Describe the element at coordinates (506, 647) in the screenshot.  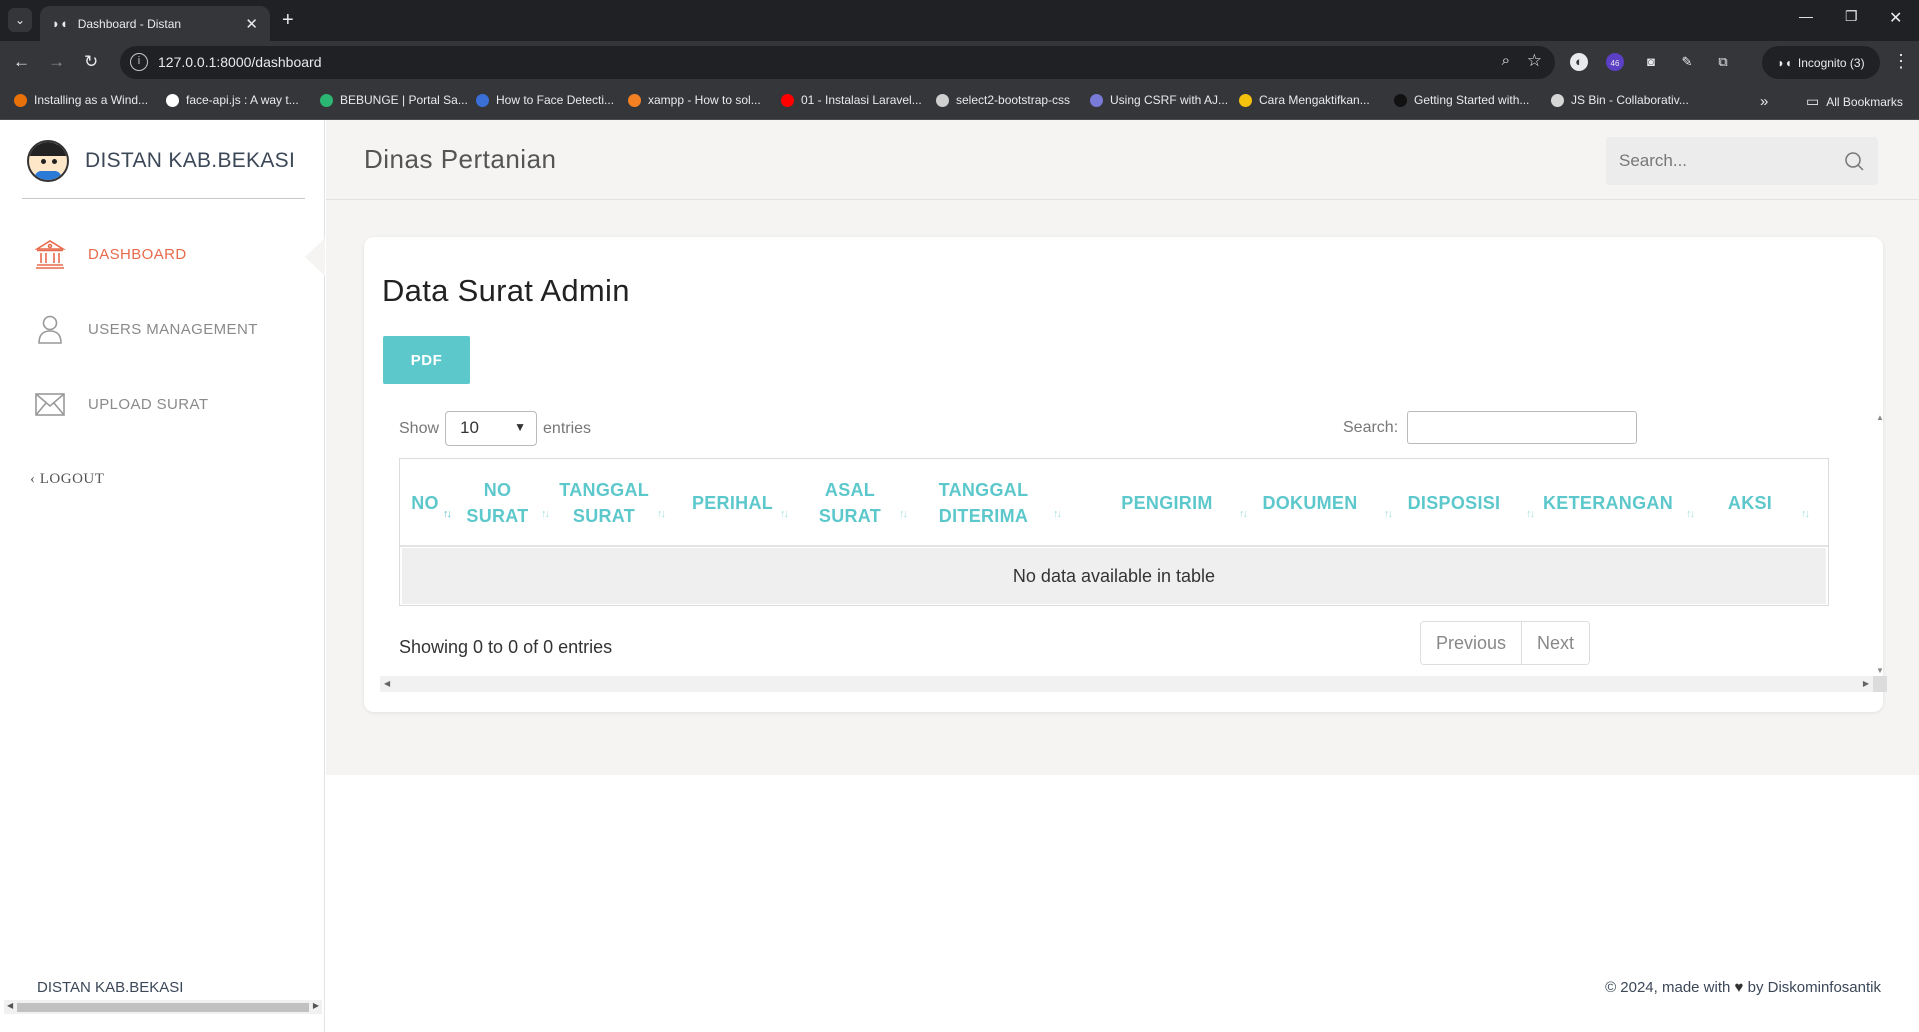
I see `table-info: Showing 0 to 0 of 0 entries` at that location.